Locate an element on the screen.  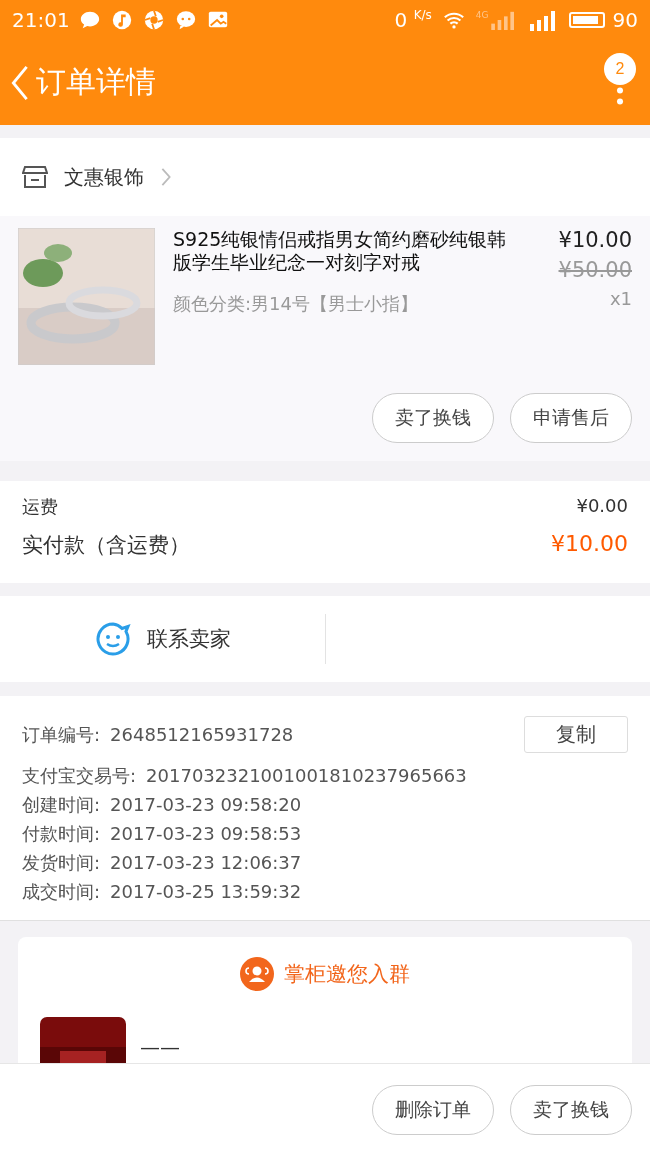
shop-name: 文惠银饰 is located at coordinates (104, 177).